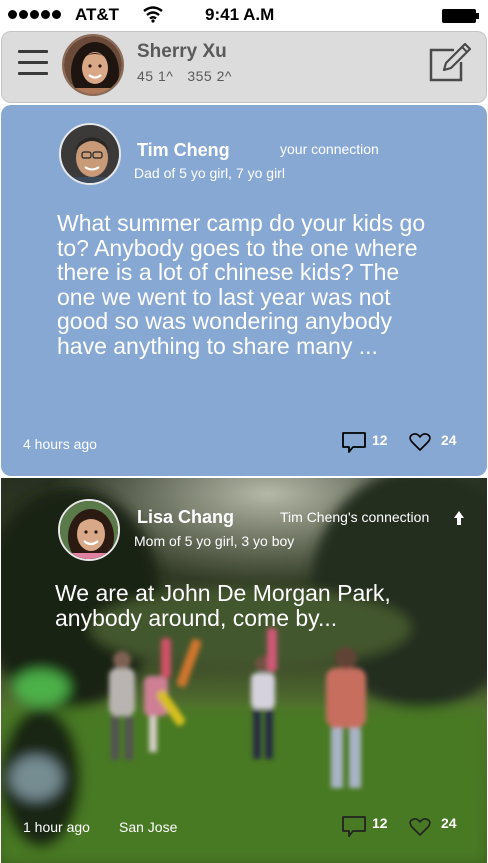 Image resolution: width=488 pixels, height=863 pixels. Describe the element at coordinates (183, 150) in the screenshot. I see `author-name: Tim Cheng` at that location.